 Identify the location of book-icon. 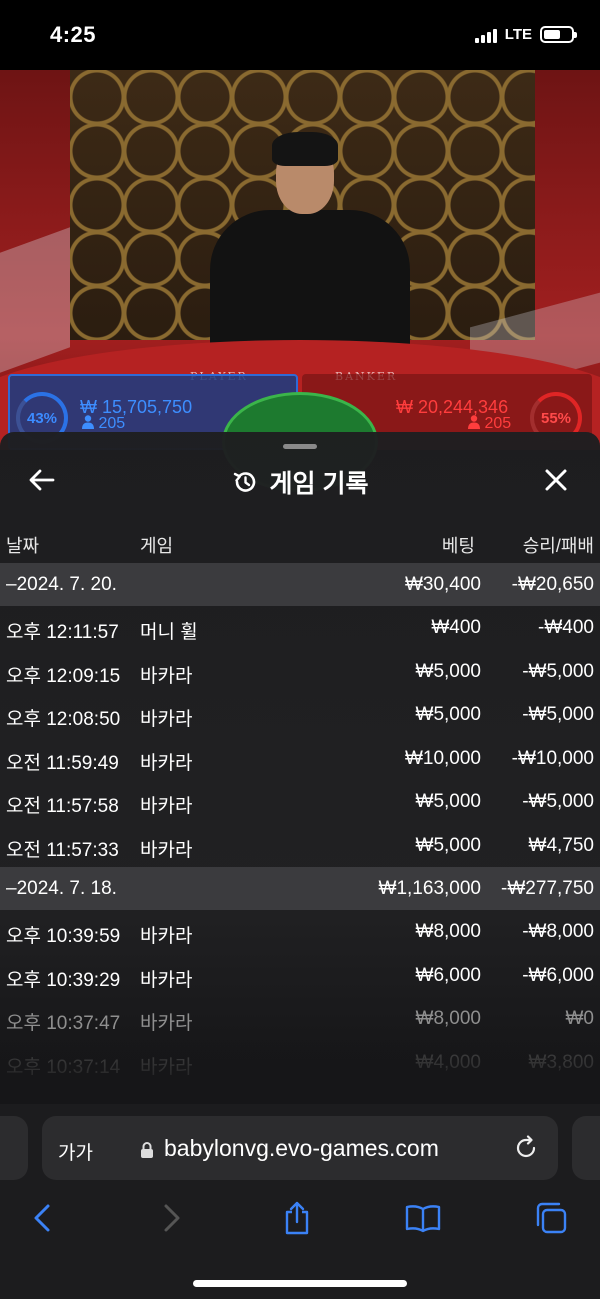
(423, 1219).